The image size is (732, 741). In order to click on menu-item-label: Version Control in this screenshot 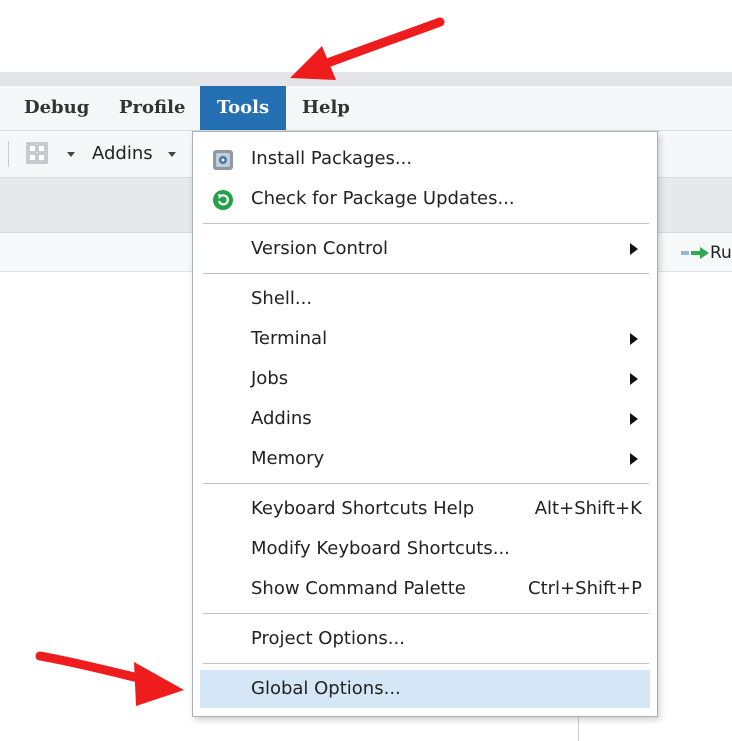, I will do `click(319, 248)`.